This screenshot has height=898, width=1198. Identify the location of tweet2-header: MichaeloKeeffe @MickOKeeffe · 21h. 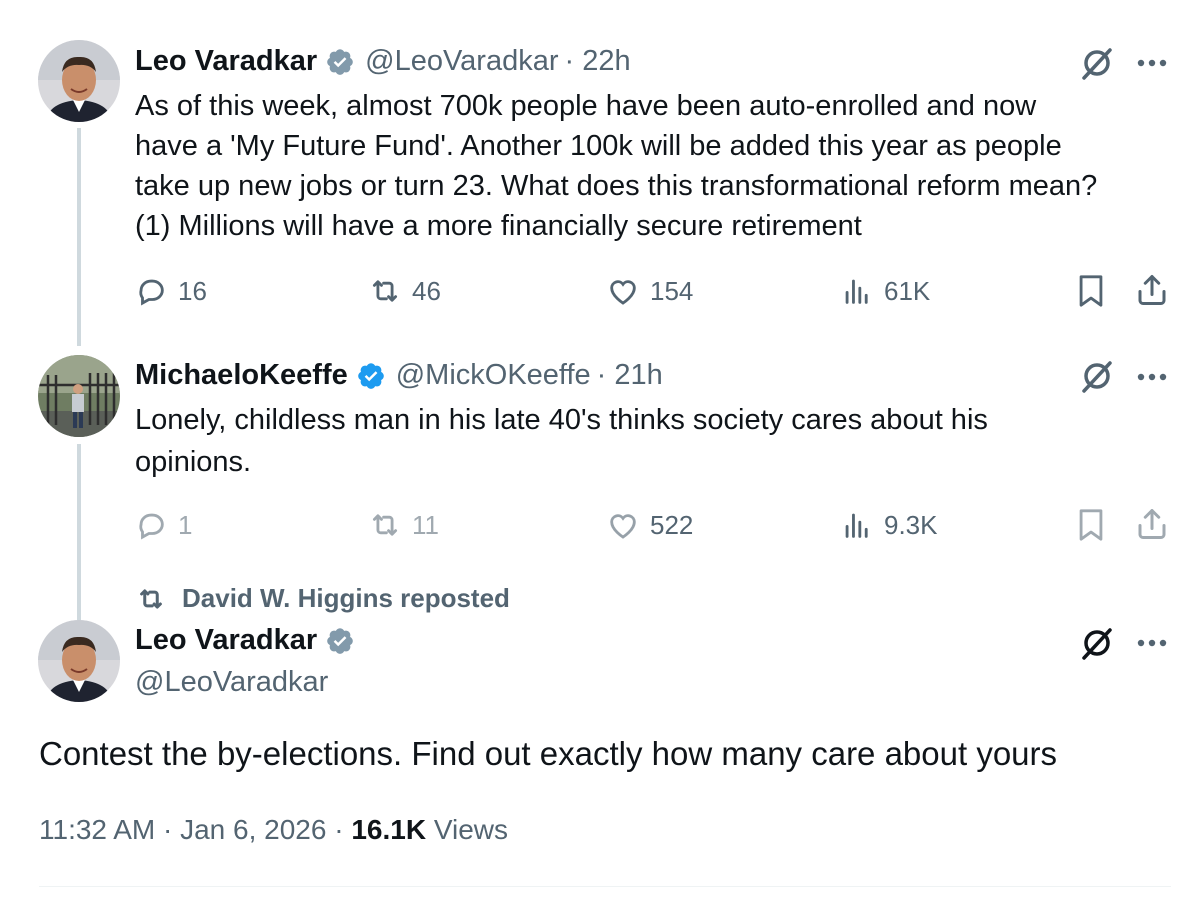
(399, 375).